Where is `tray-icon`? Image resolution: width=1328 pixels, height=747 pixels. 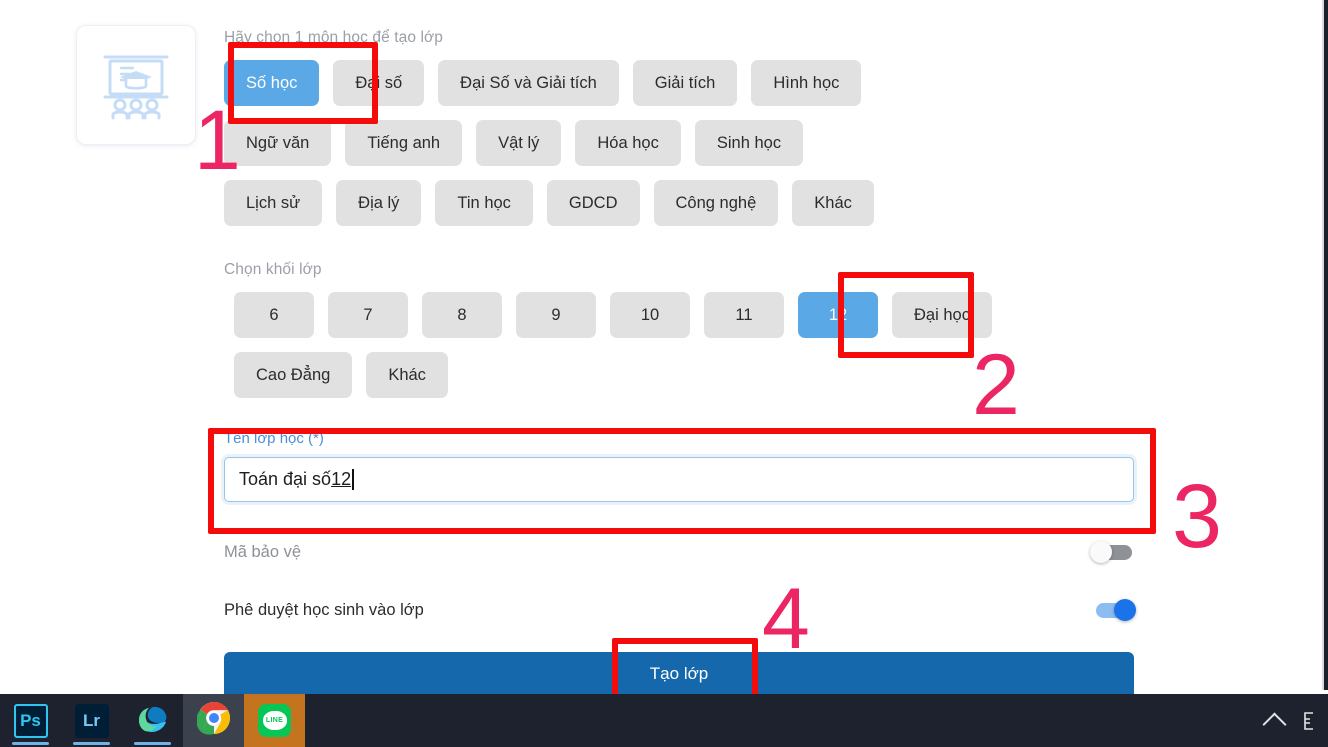
tray-icon is located at coordinates (1309, 721).